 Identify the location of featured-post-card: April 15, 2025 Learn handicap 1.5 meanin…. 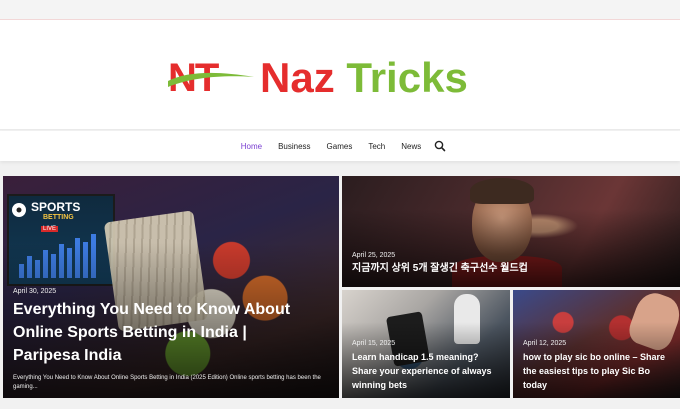
(426, 344).